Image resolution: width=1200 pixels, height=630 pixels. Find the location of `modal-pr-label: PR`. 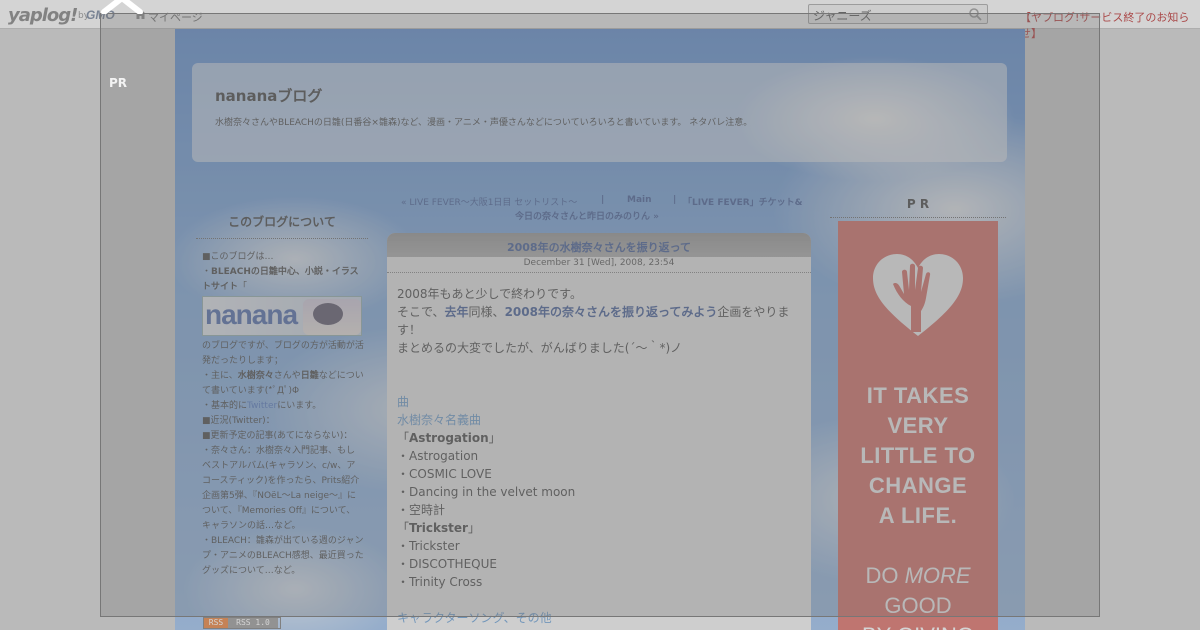

modal-pr-label: PR is located at coordinates (118, 83).